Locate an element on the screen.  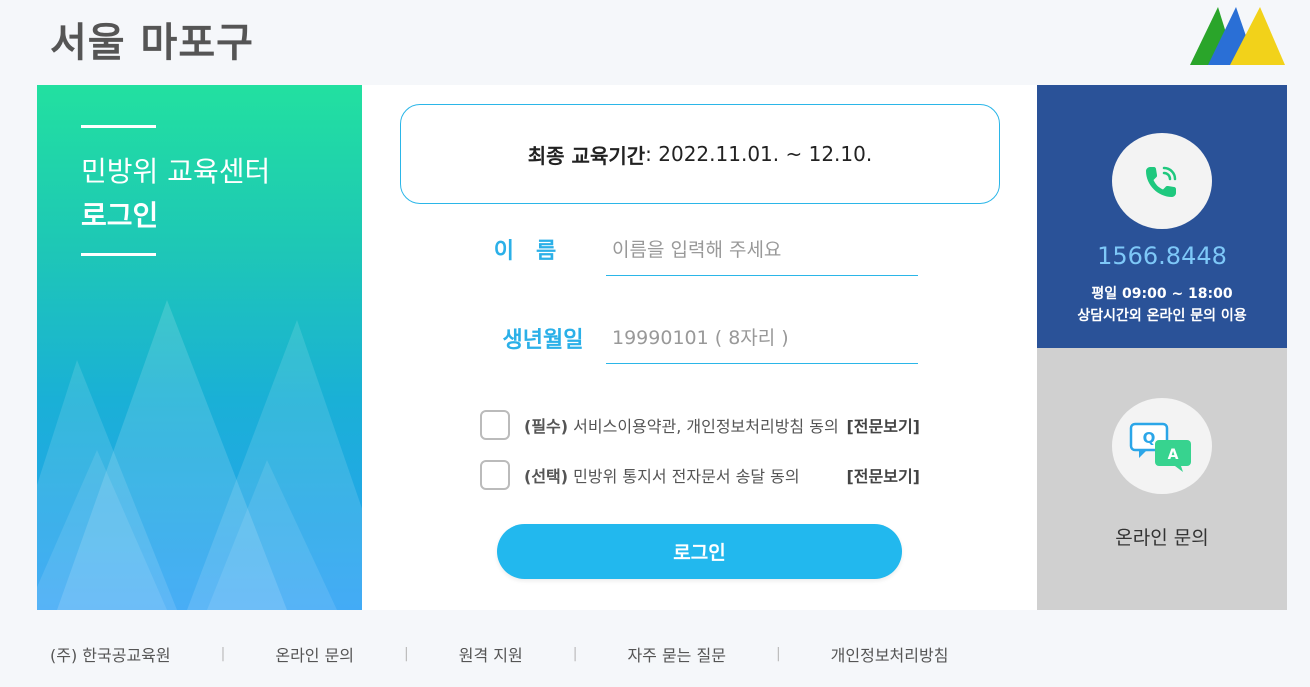
phone-number: 1566.8448 is located at coordinates (1162, 256).